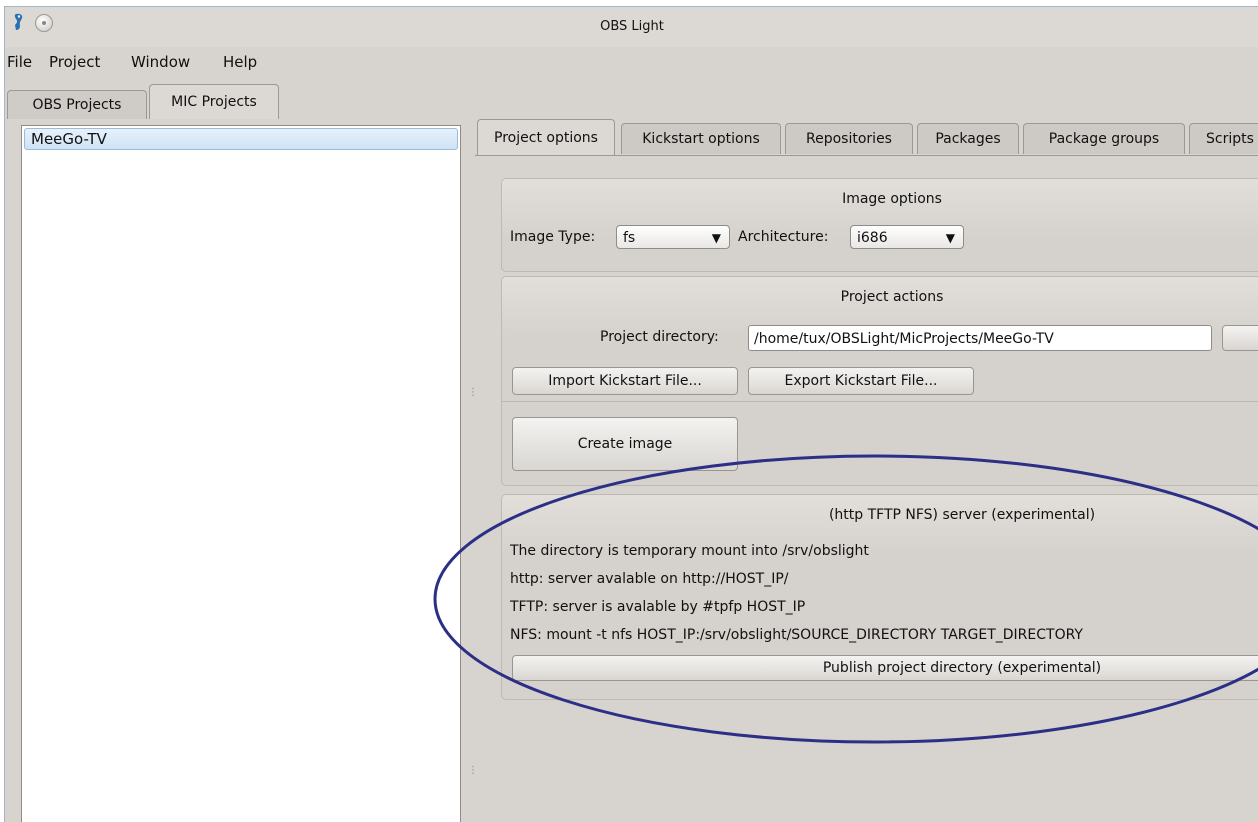 The image size is (1258, 822). What do you see at coordinates (160, 62) in the screenshot?
I see `menu-window: Window` at bounding box center [160, 62].